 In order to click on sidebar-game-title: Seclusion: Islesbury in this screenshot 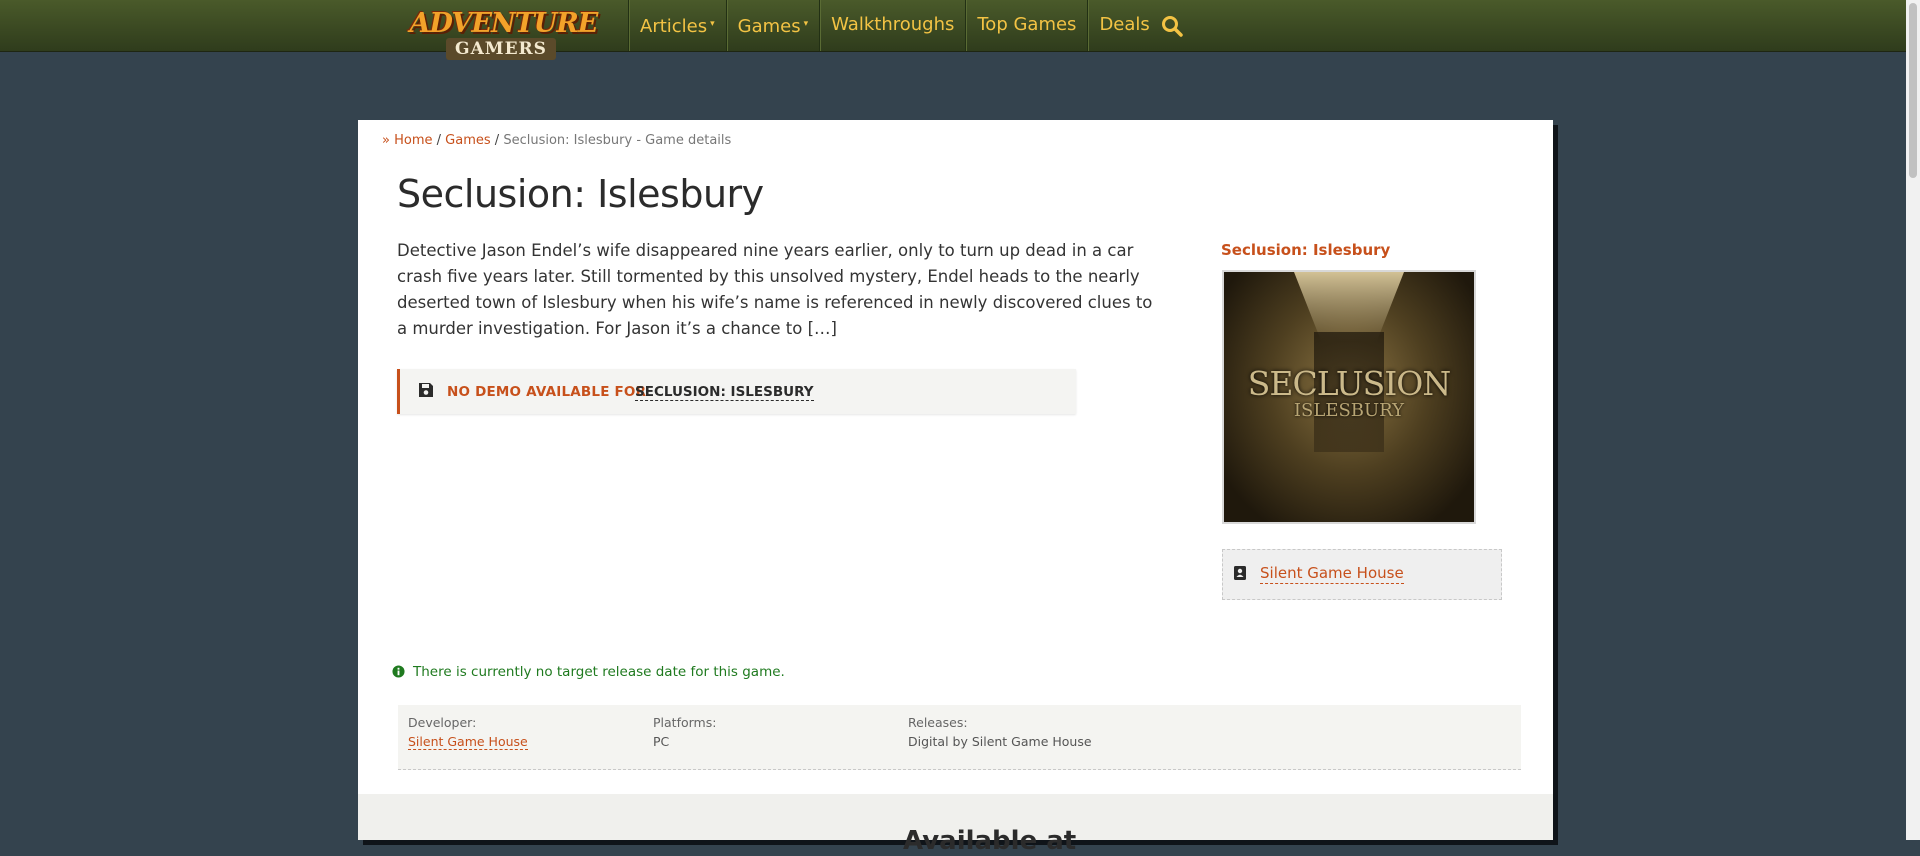, I will do `click(1305, 250)`.